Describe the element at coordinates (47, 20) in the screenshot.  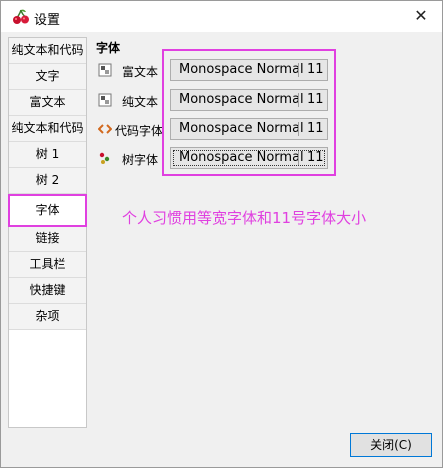
I see `window-title: 设置` at that location.